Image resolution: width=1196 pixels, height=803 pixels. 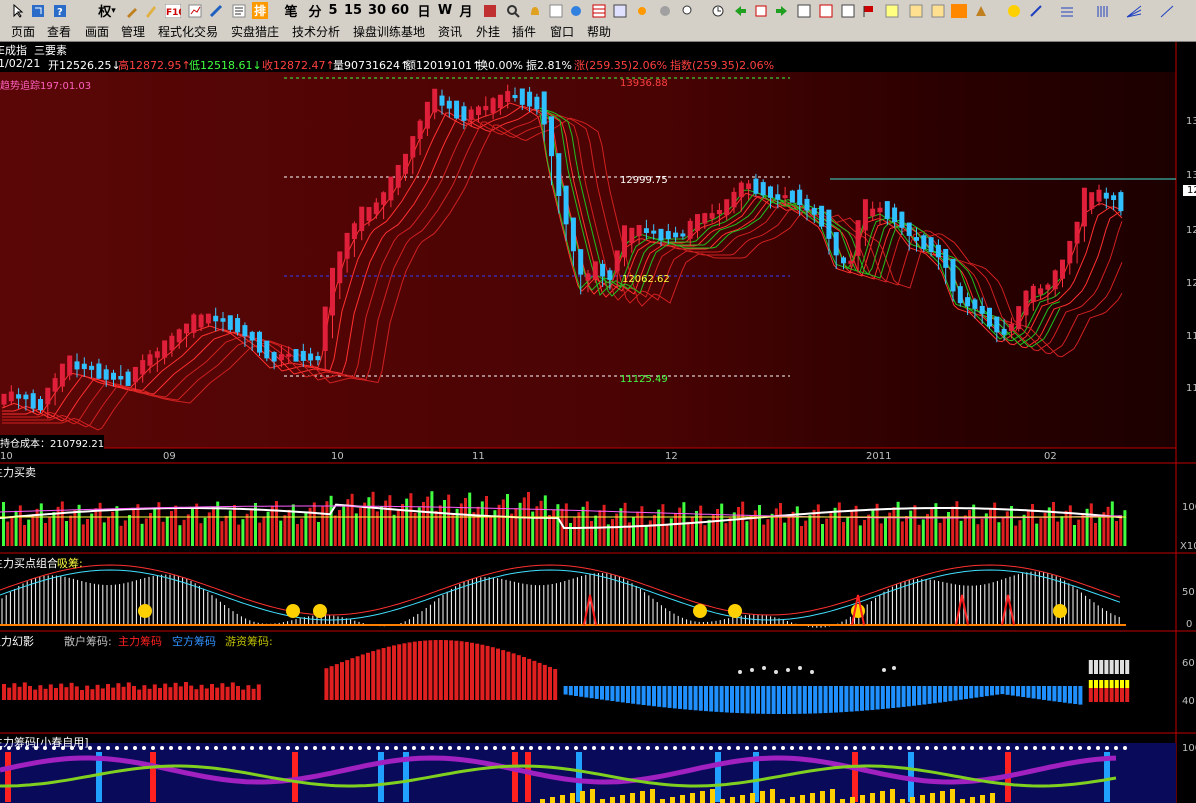 What do you see at coordinates (646, 279) in the screenshot?
I see `level-lowmid-label: 12062.62` at bounding box center [646, 279].